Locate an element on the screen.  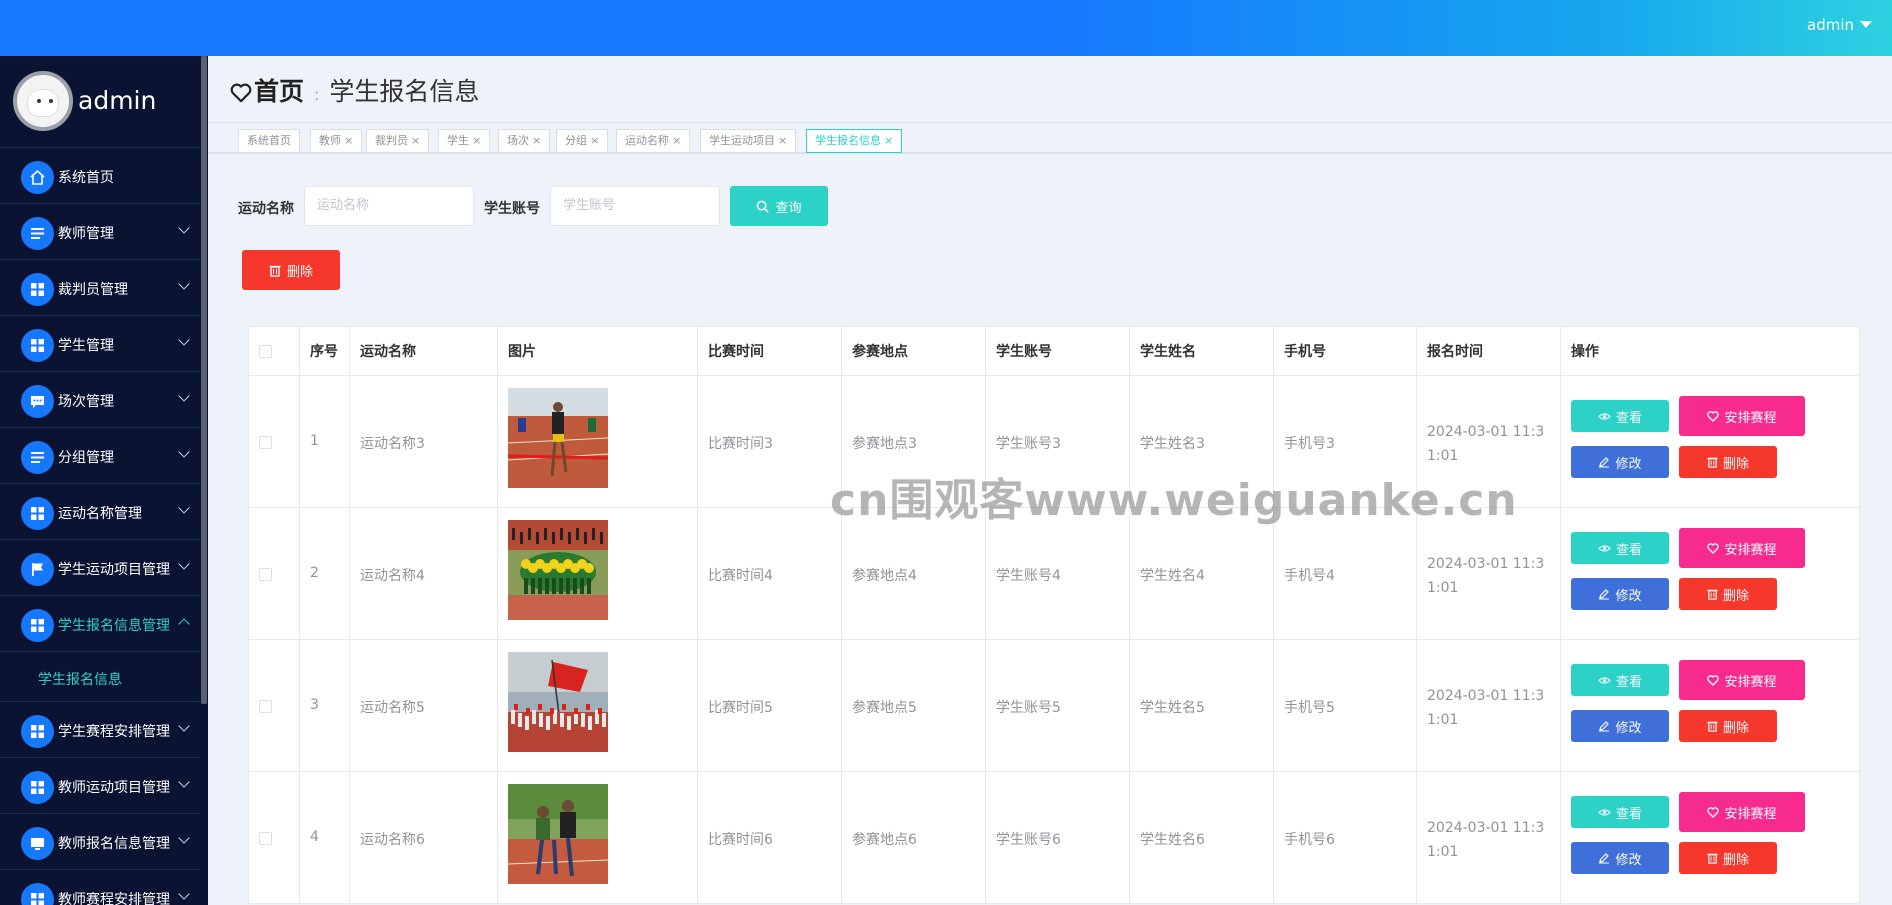
monitor-icon is located at coordinates (37, 843).